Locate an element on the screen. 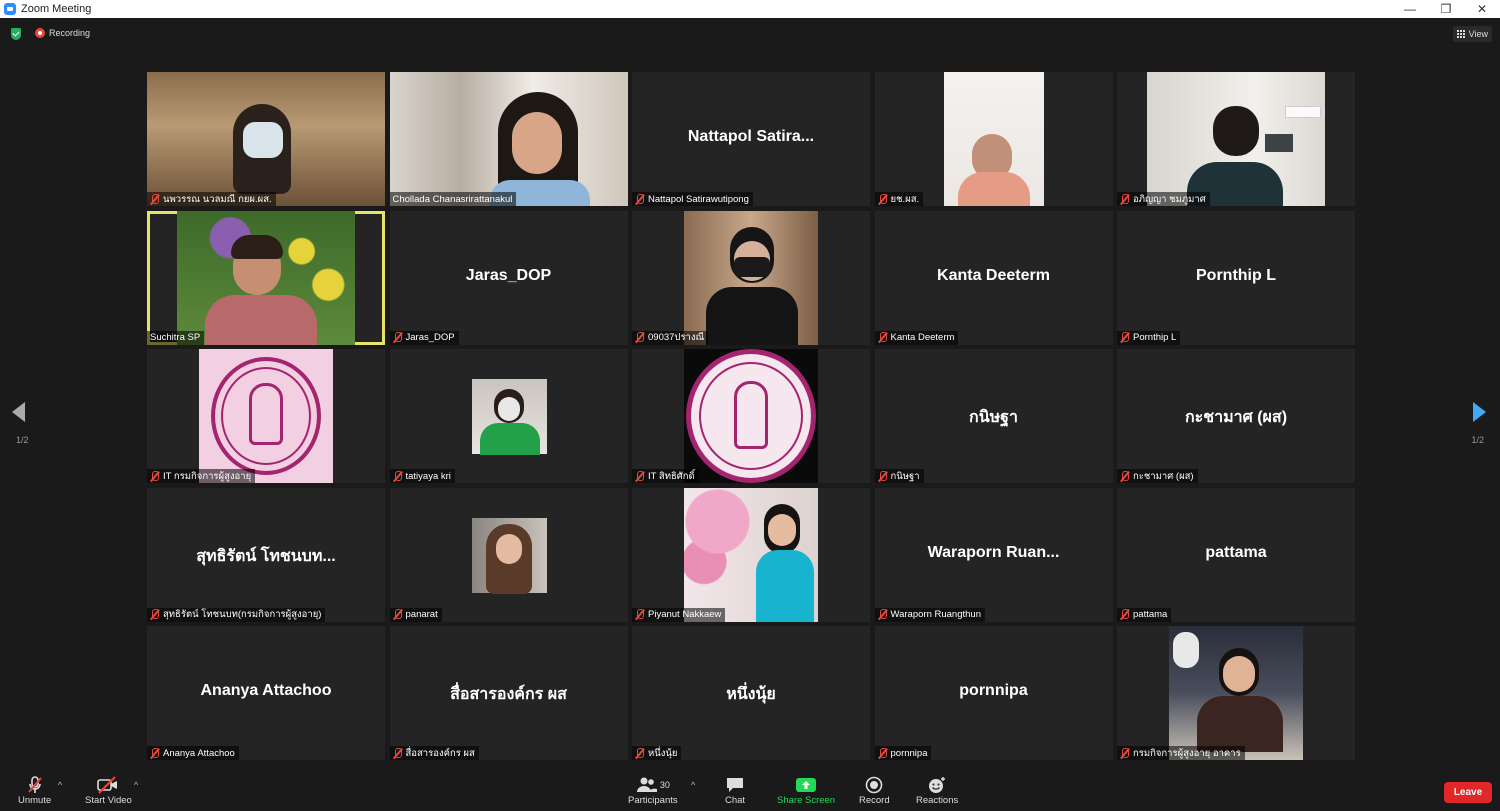 The height and width of the screenshot is (811, 1500). participant-name-label: 09037ปรางณี is located at coordinates (670, 337).